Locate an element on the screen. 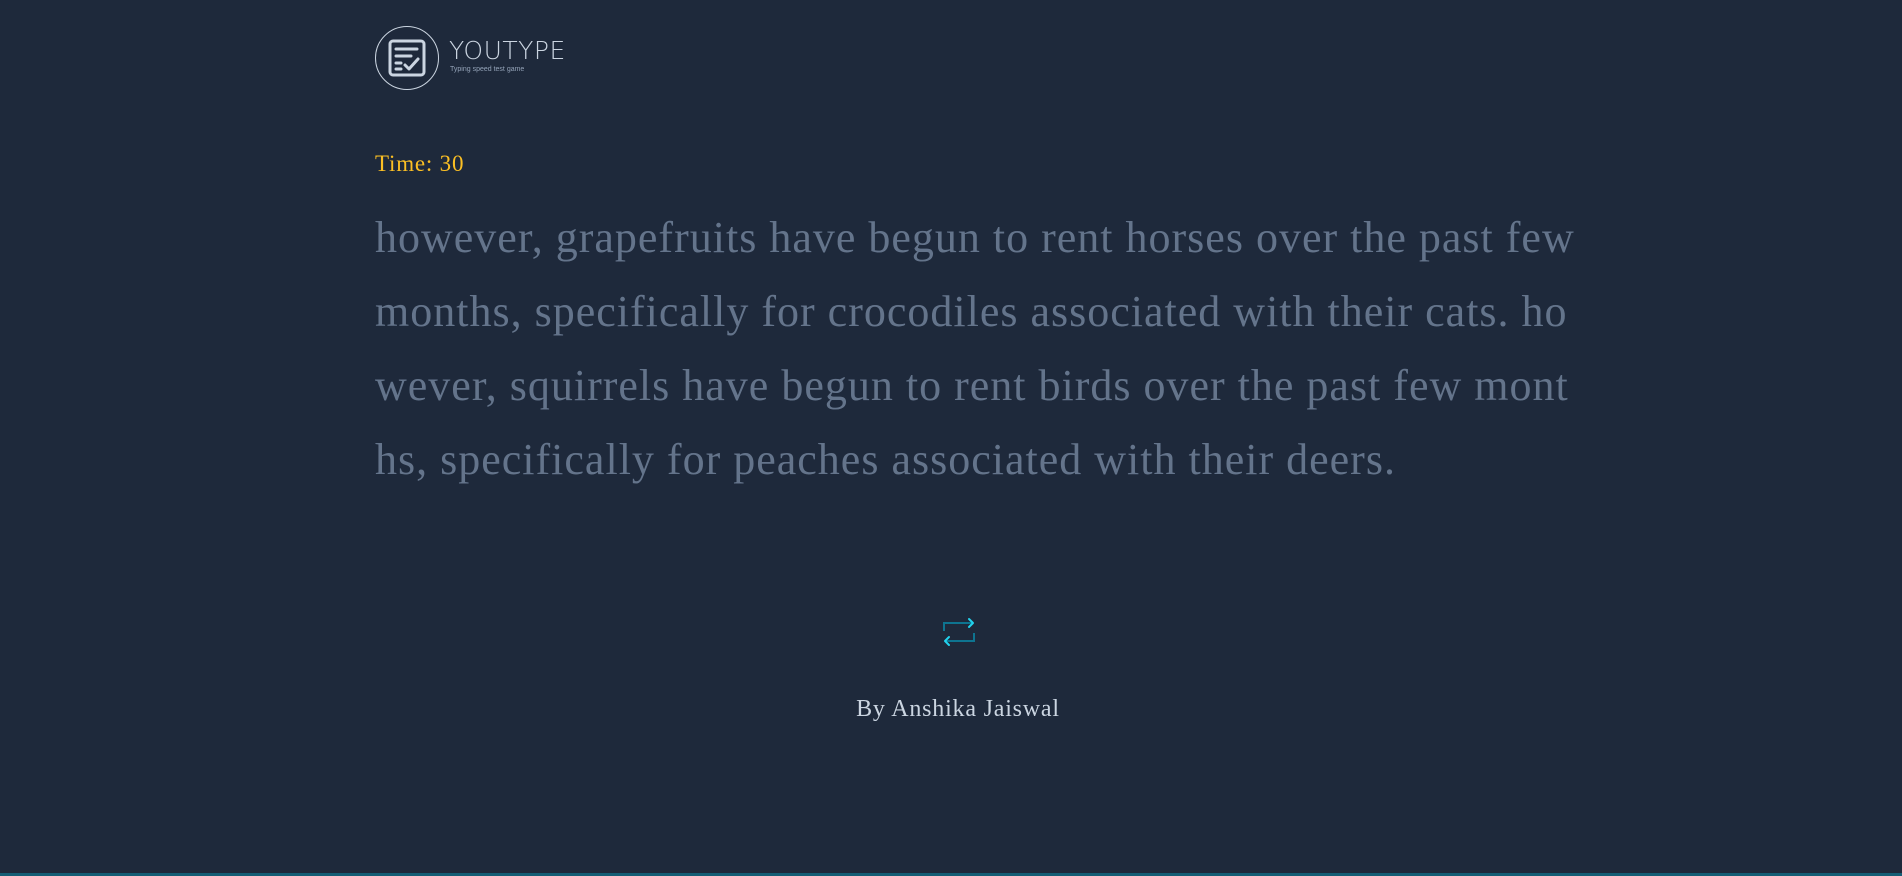 This screenshot has height=876, width=1902. brand: YOUTYPE Typing speed test game is located at coordinates (507, 54).